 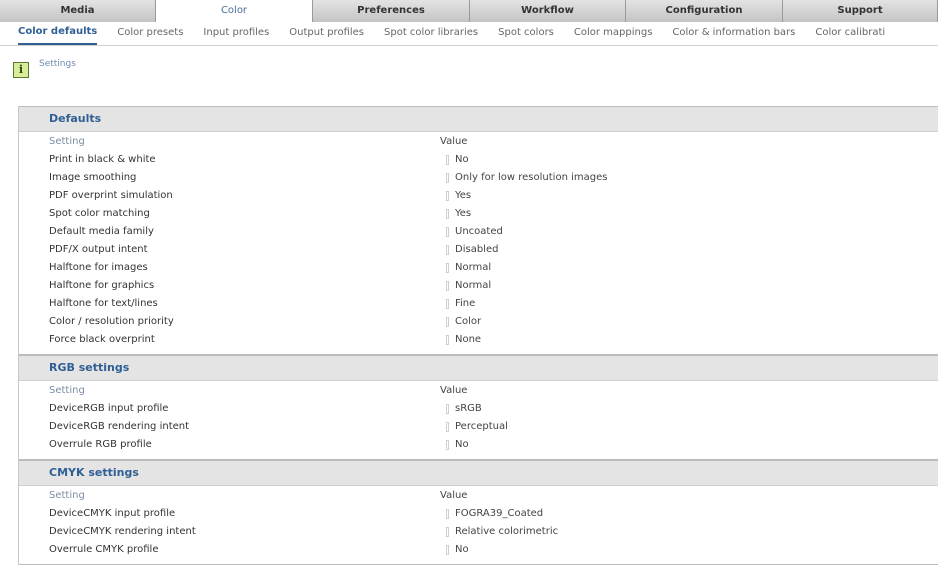 I want to click on section-title: RGB settings, so click(x=478, y=368).